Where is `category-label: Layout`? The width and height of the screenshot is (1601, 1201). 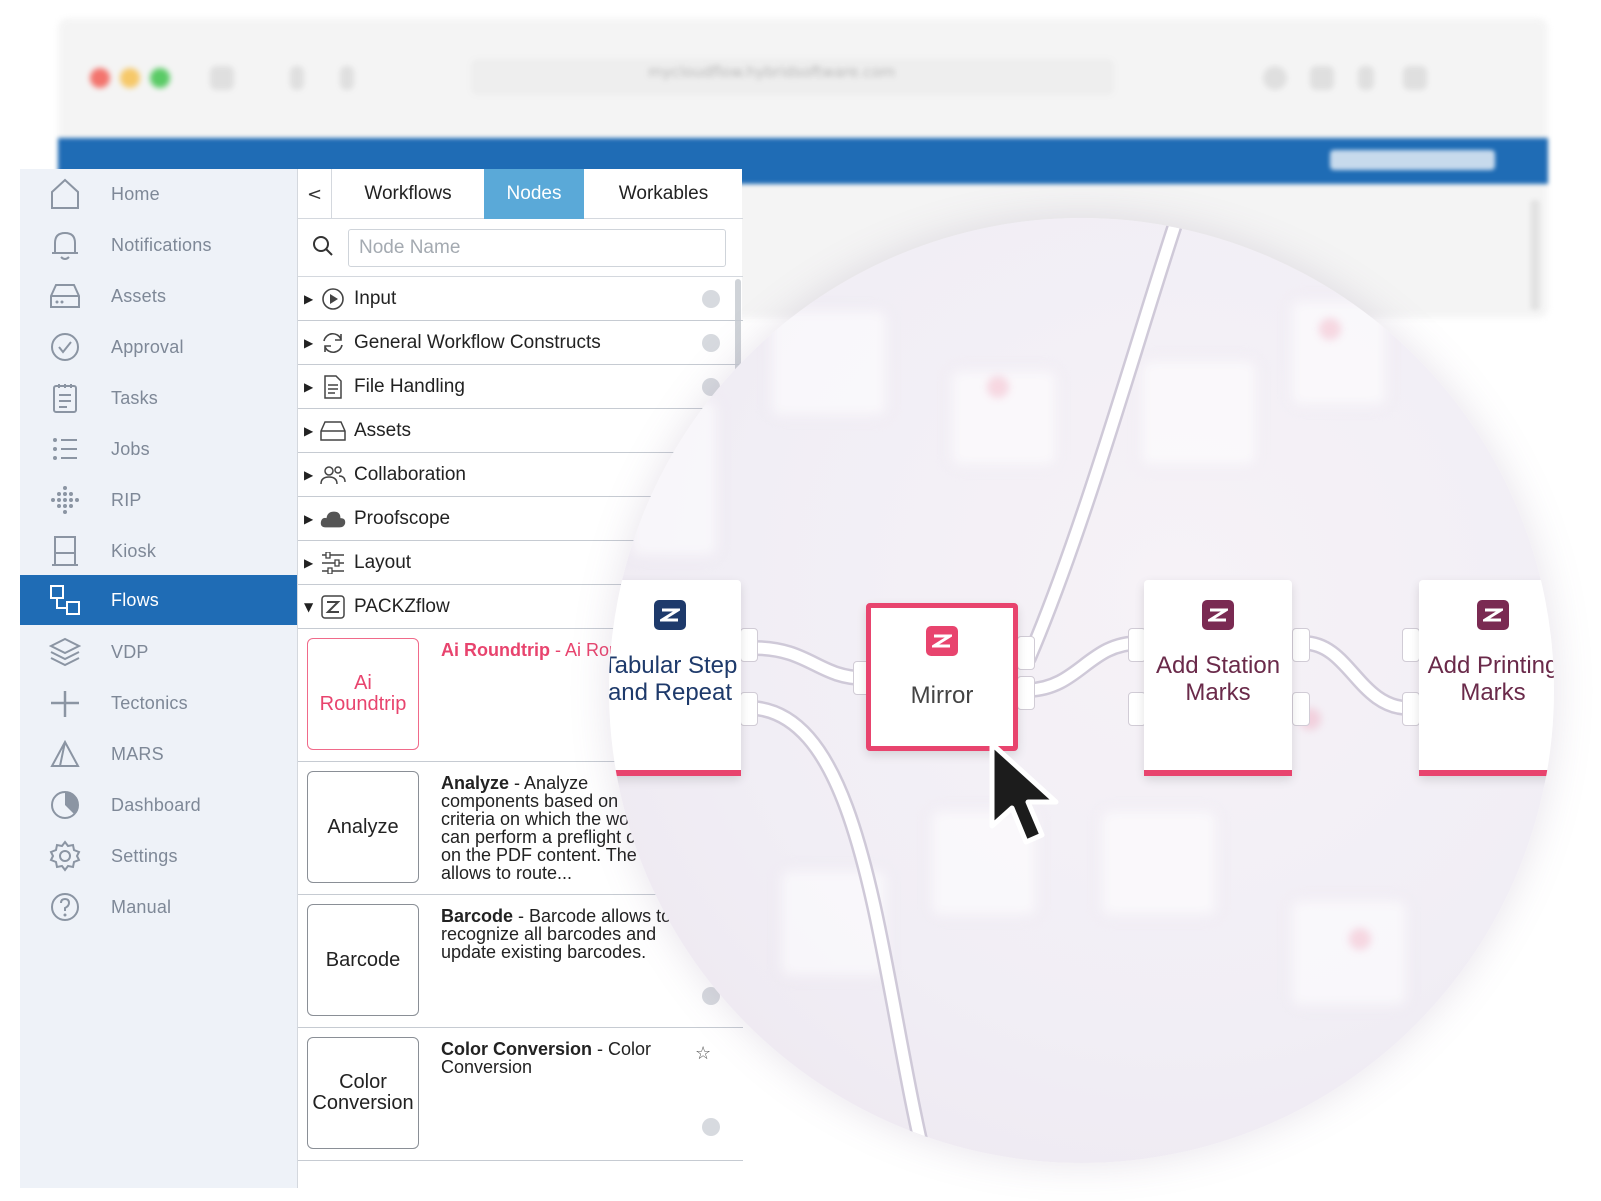 category-label: Layout is located at coordinates (383, 562).